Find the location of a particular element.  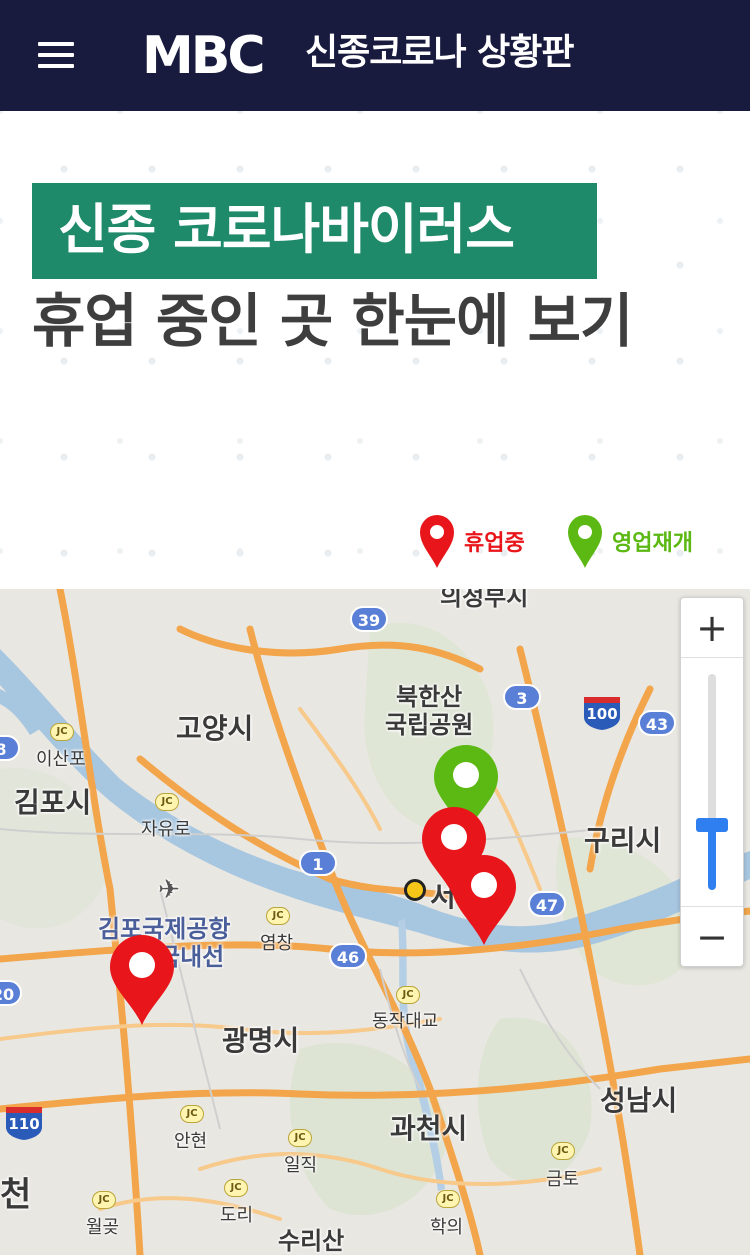

place-label: 천 is located at coordinates (16, 1195).